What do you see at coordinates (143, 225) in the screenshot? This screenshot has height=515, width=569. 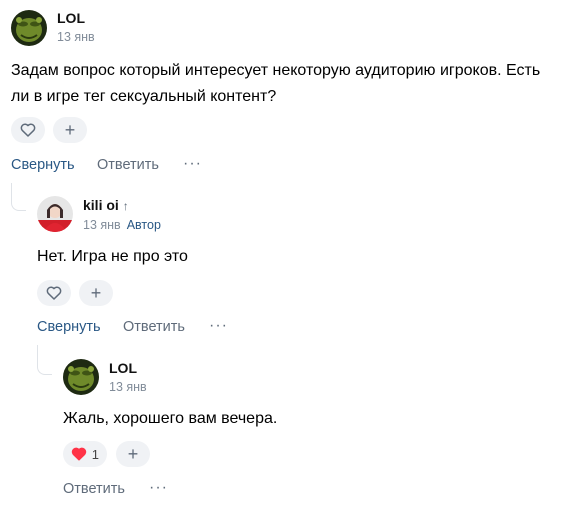 I see `author-badge: Автор` at bounding box center [143, 225].